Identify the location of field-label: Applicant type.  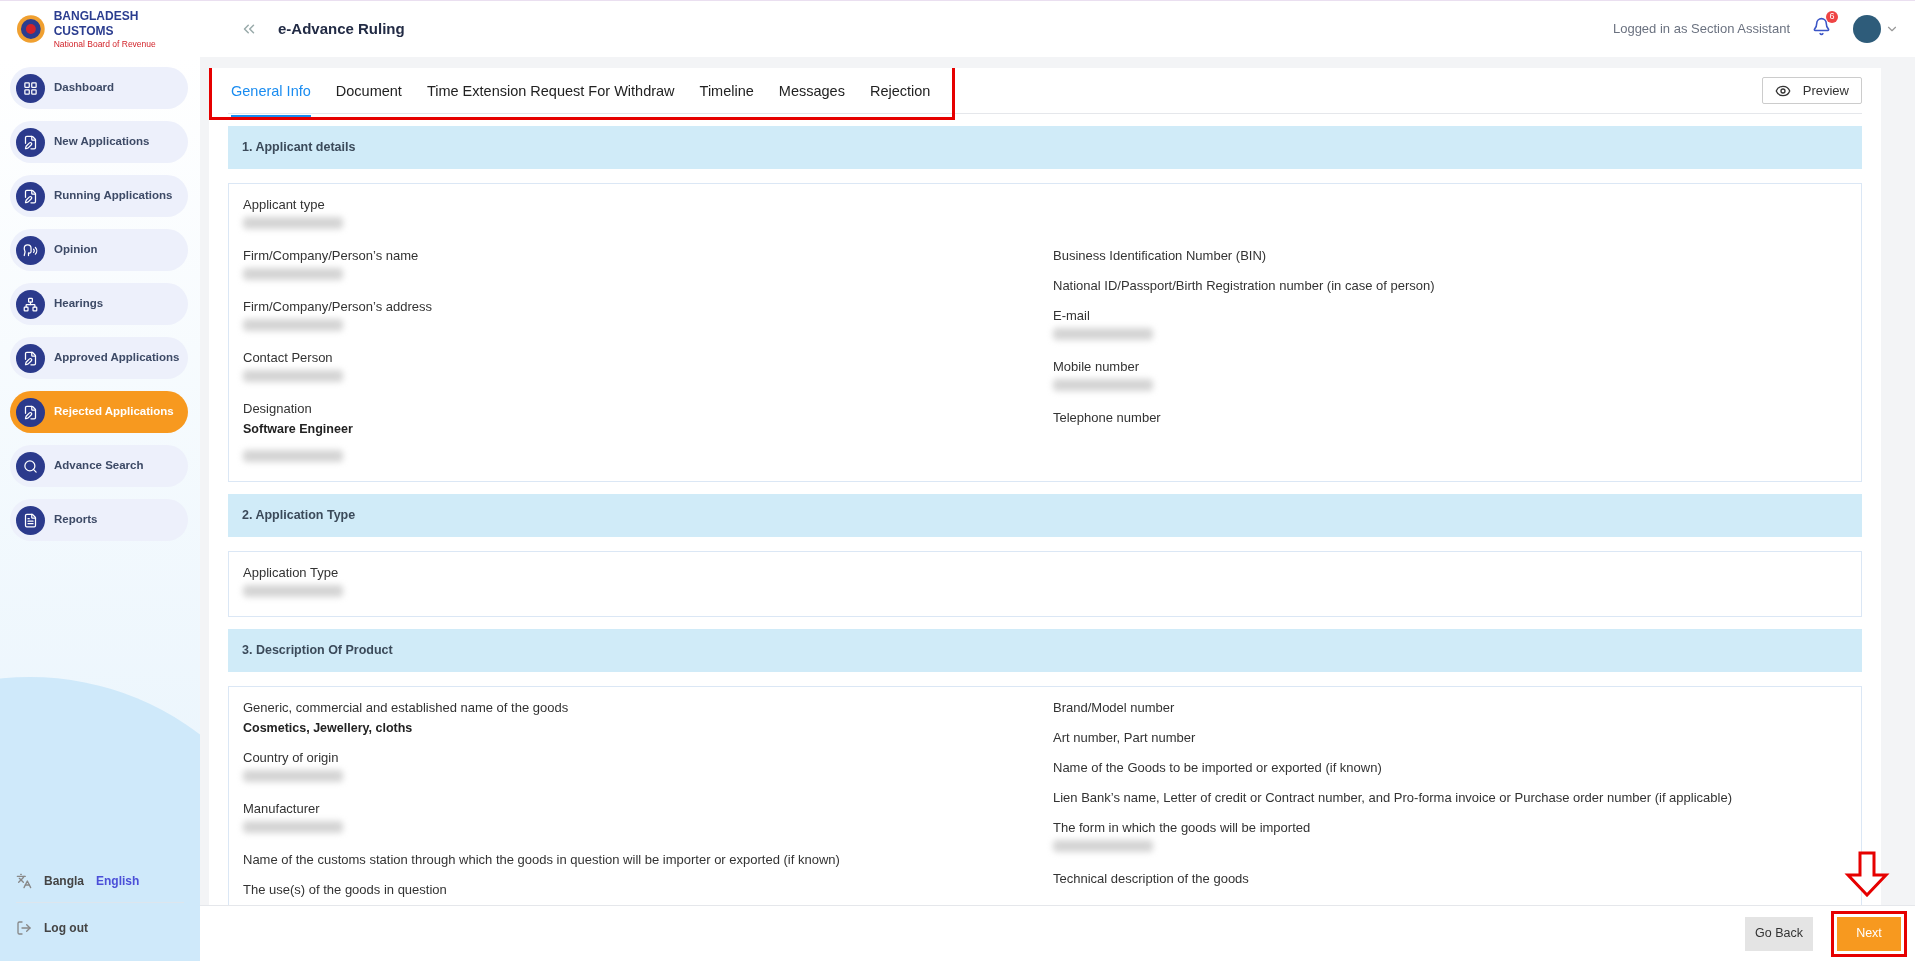
(284, 204).